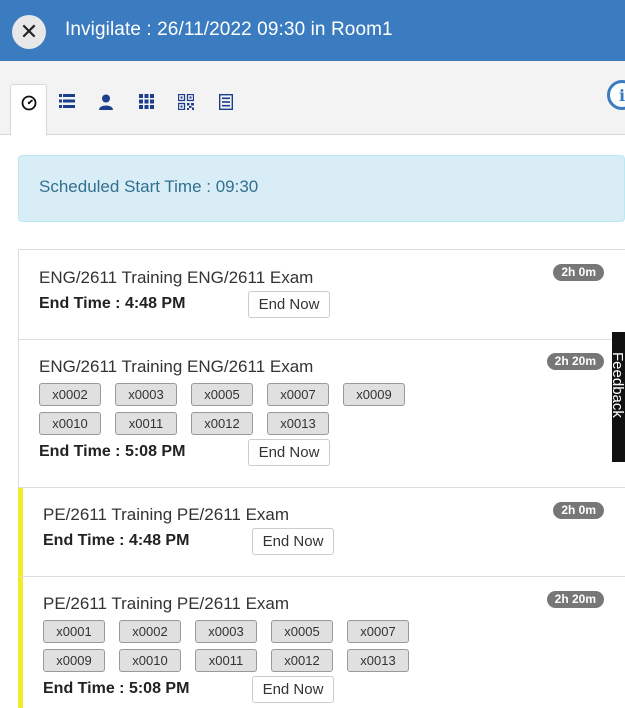  Describe the element at coordinates (146, 101) in the screenshot. I see `grid-icon` at that location.